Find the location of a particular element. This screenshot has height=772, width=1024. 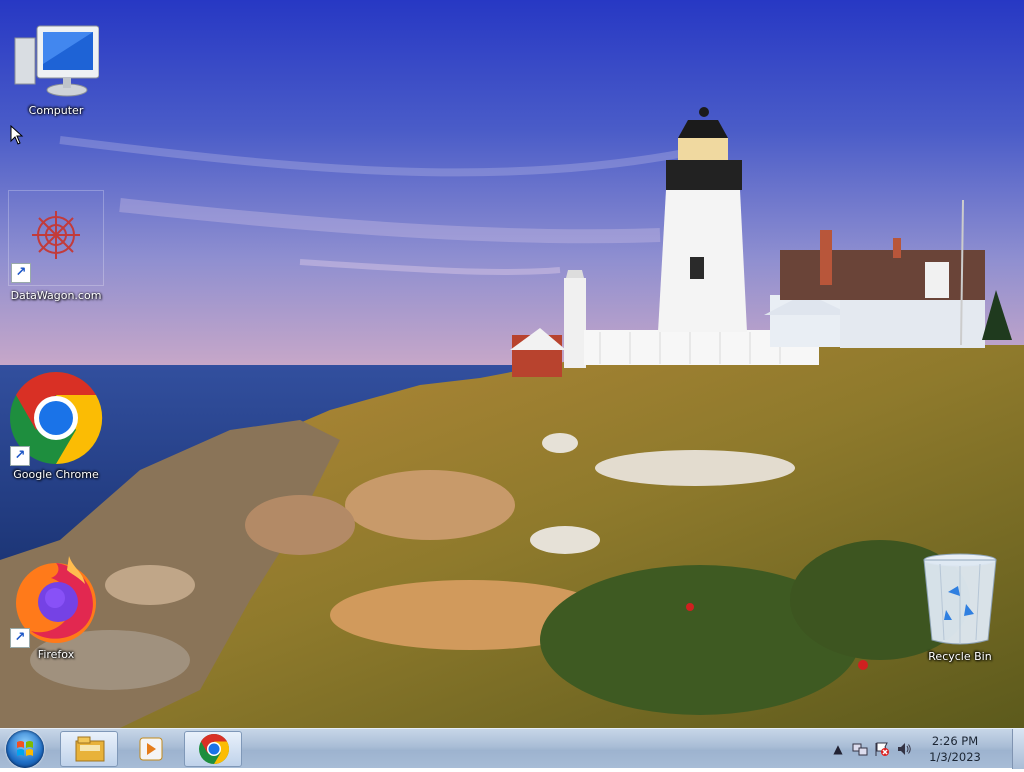

action-center-icon is located at coordinates (882, 749).